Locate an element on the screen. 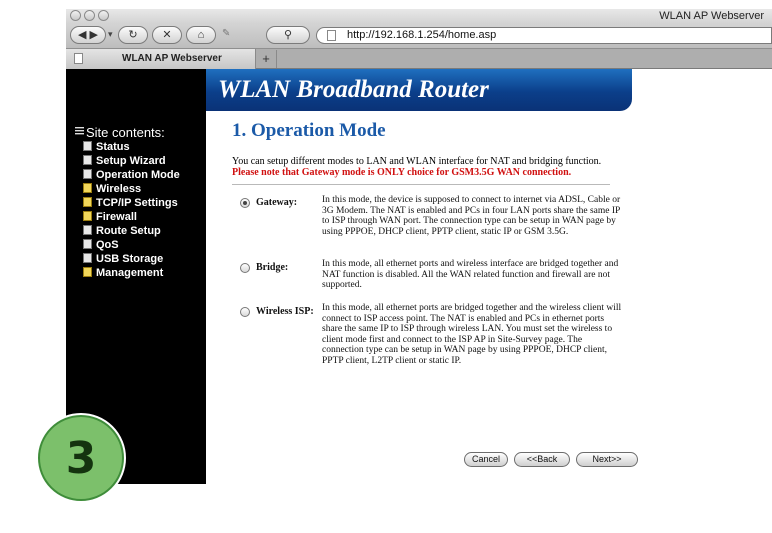  next-button: Next>> is located at coordinates (607, 459).